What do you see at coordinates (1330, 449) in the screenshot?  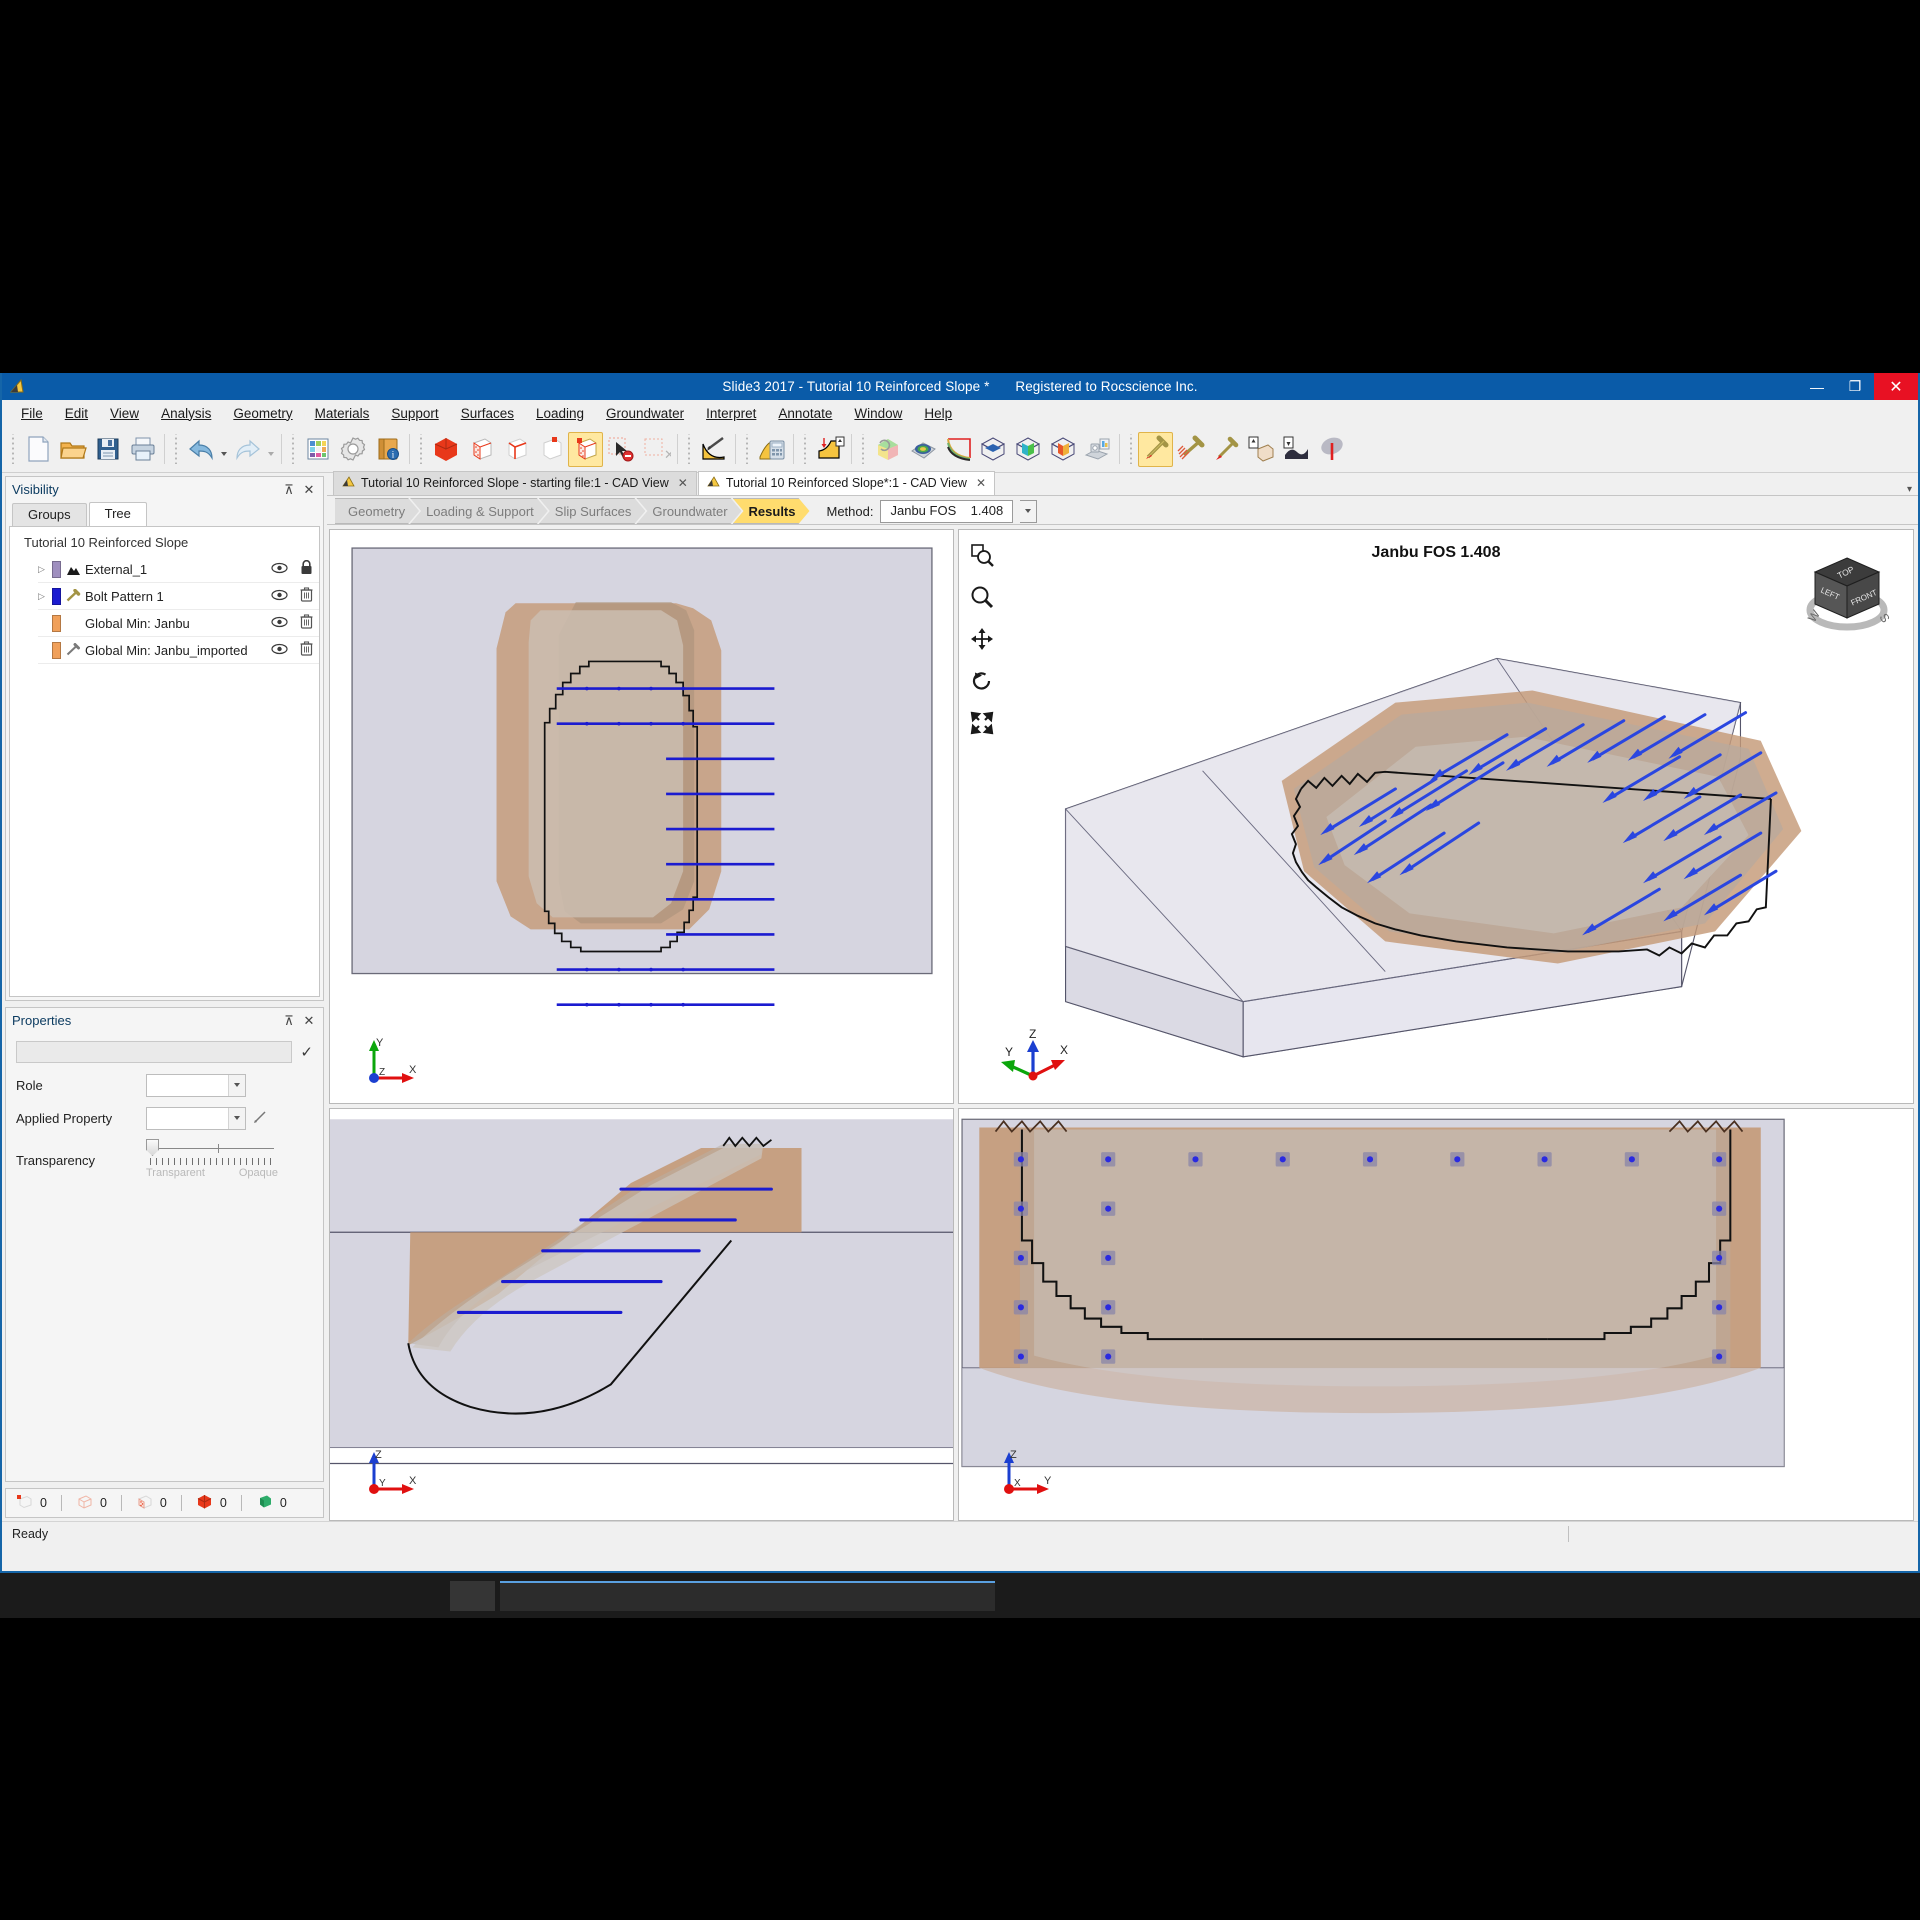 I see `pin-support-icon` at bounding box center [1330, 449].